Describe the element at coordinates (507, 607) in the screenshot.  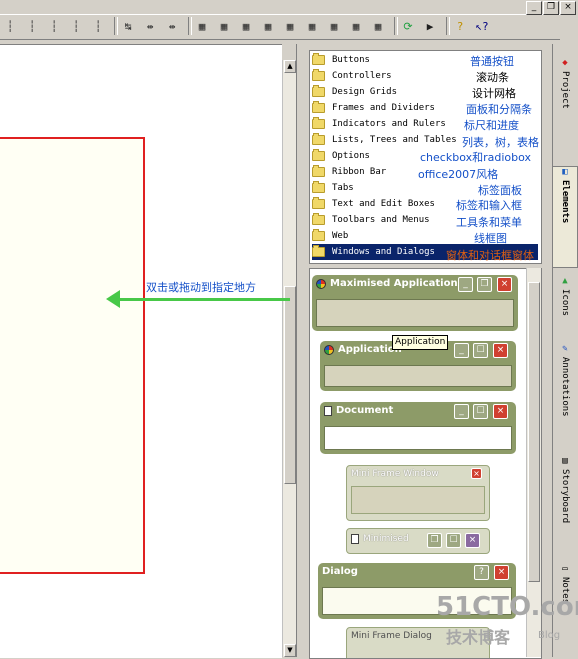
I see `watermark-site: 51CTO.com` at that location.